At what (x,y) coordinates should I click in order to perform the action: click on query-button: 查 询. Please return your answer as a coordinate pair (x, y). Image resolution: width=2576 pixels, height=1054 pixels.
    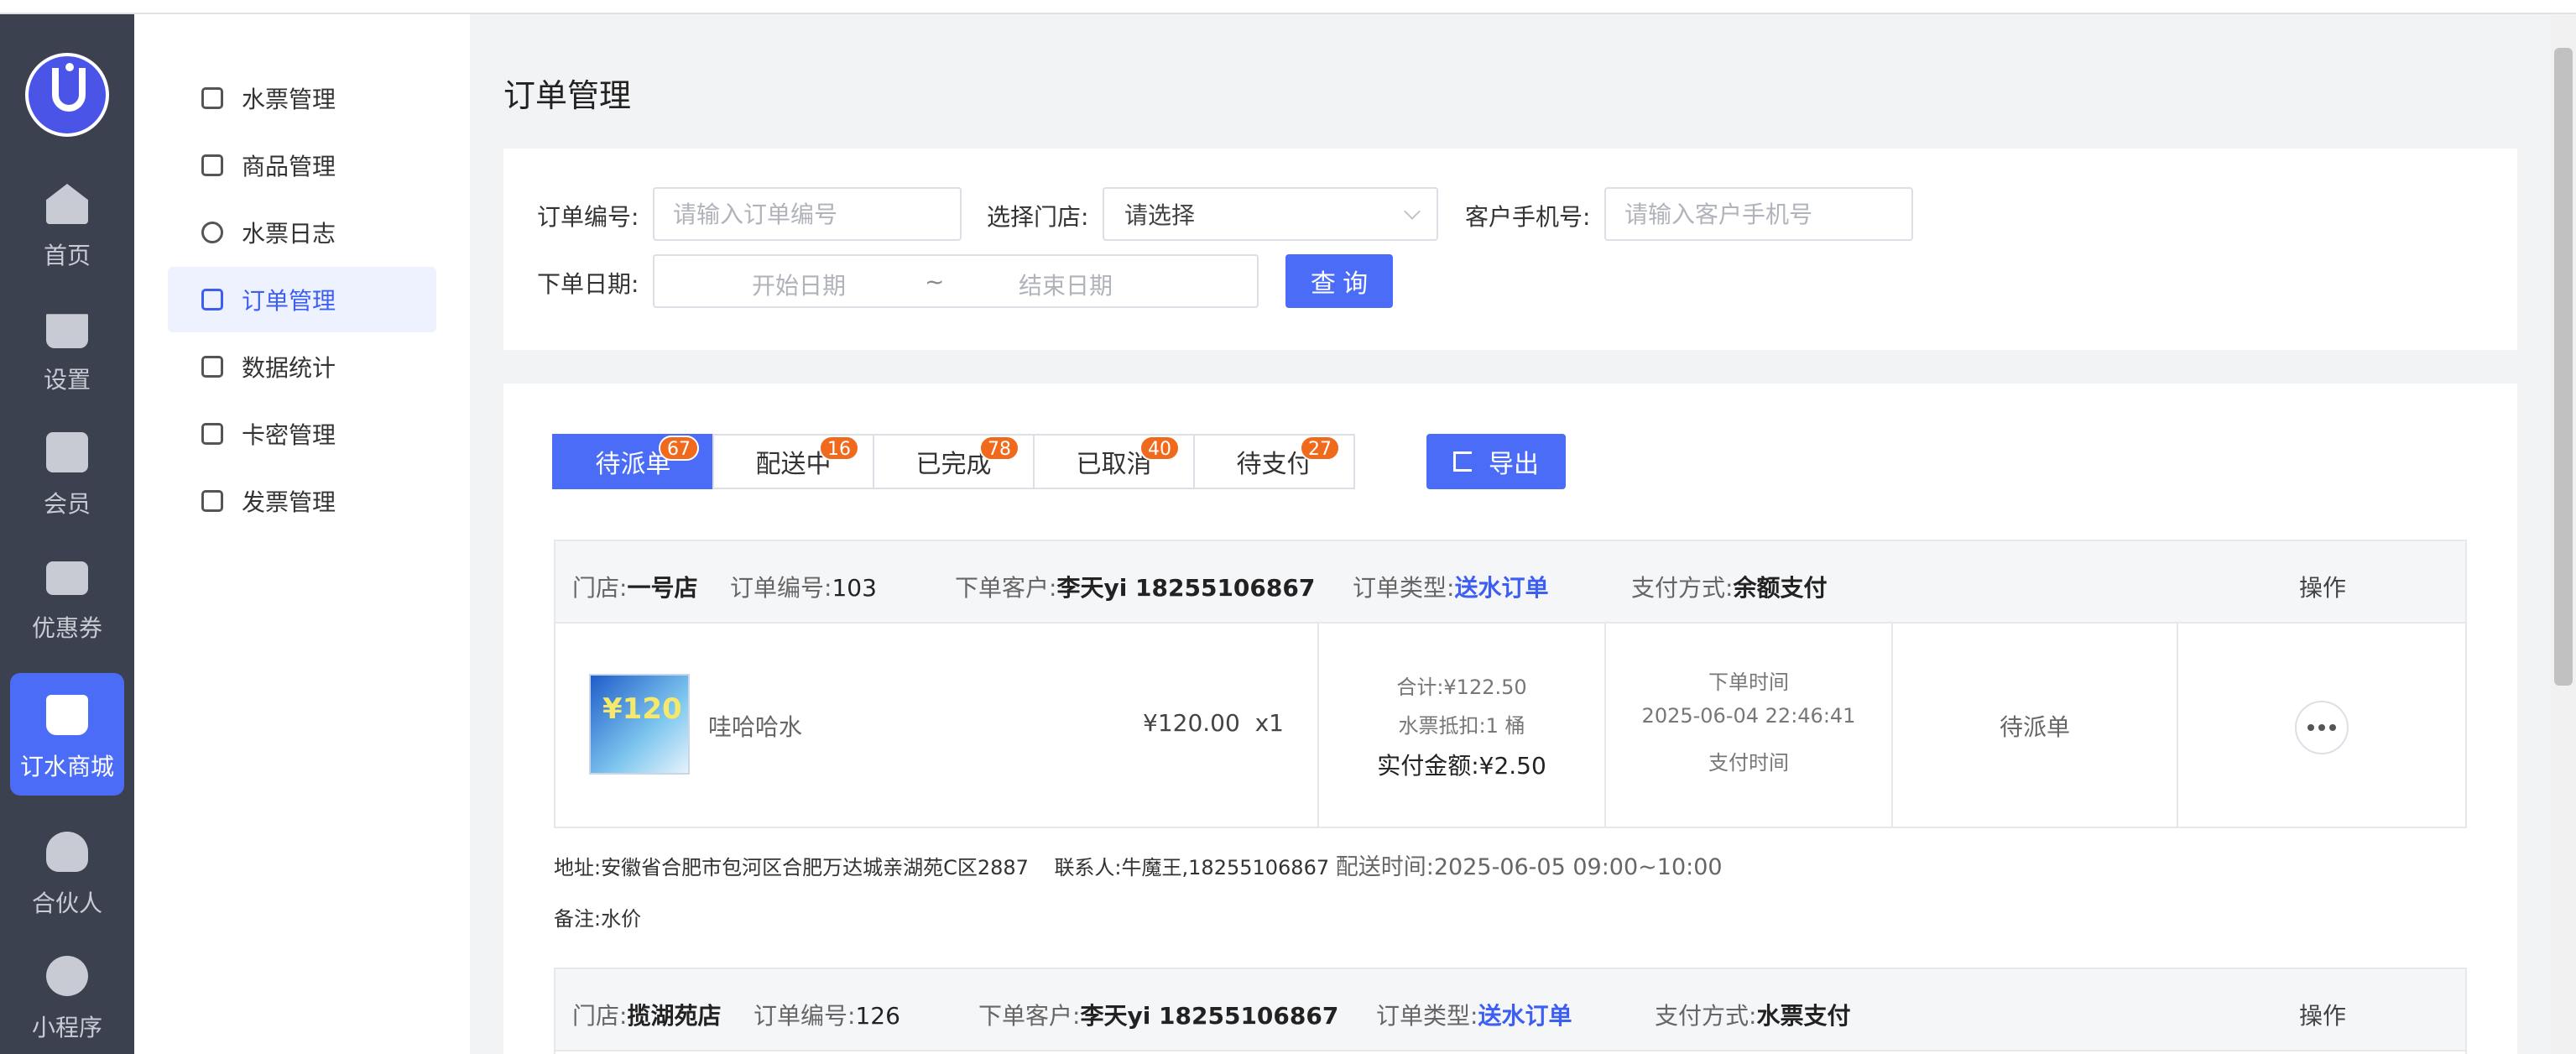
    Looking at the image, I should click on (1339, 281).